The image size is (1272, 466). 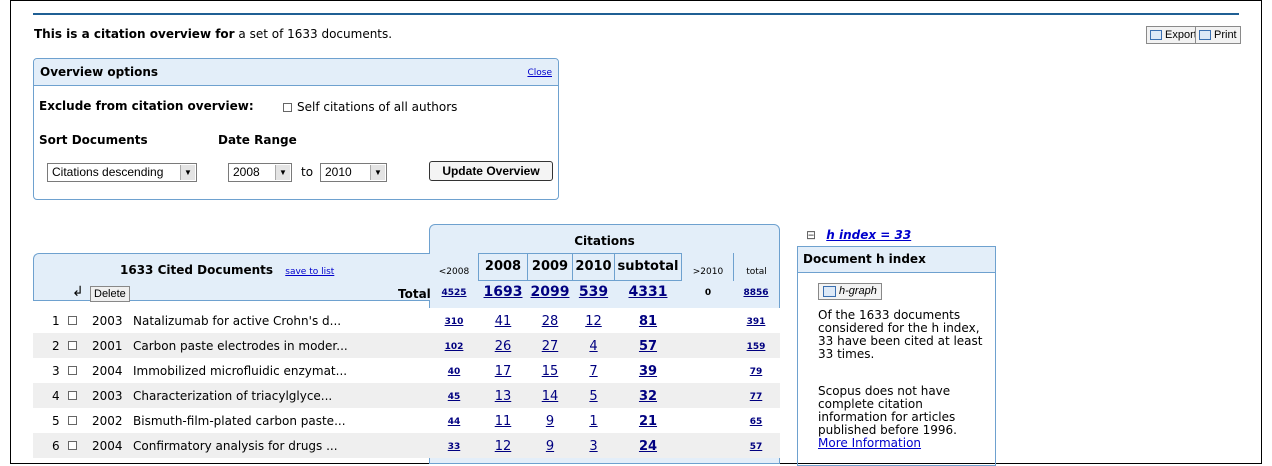 I want to click on h-graph-label: h-graph, so click(x=858, y=291).